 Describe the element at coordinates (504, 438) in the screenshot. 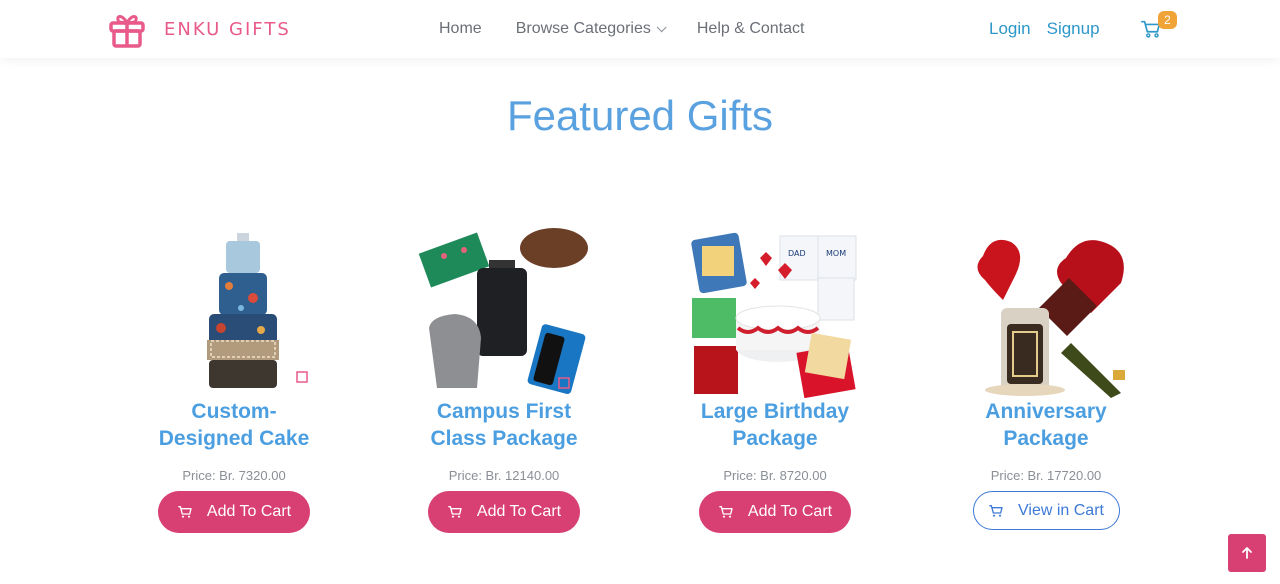

I see `product-name-line: Class Package` at that location.